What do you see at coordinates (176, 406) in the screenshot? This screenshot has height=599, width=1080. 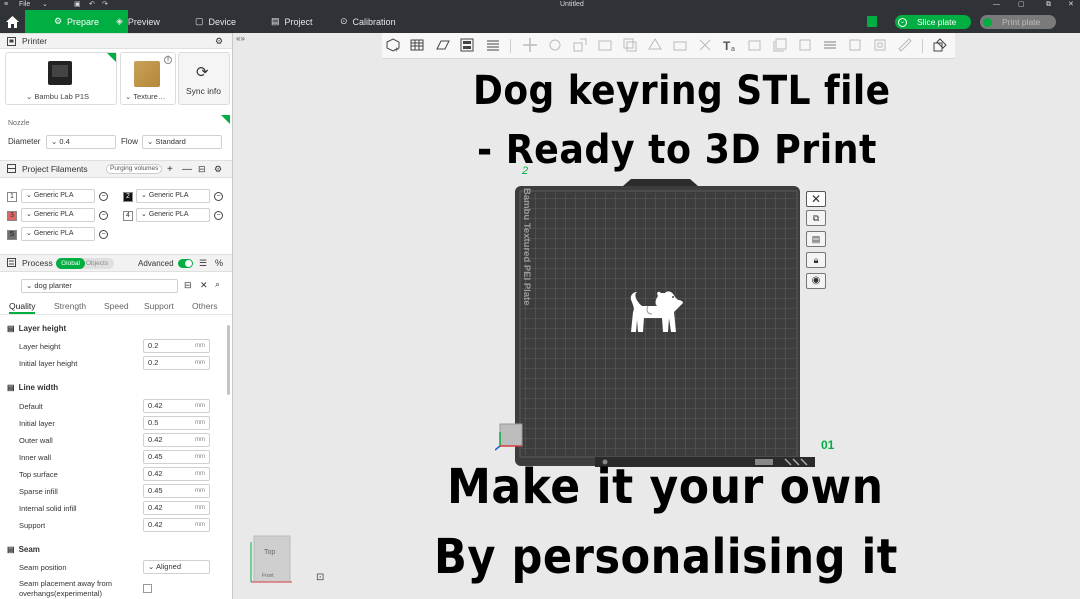 I see `line-width-default-input: 0.42 mm` at bounding box center [176, 406].